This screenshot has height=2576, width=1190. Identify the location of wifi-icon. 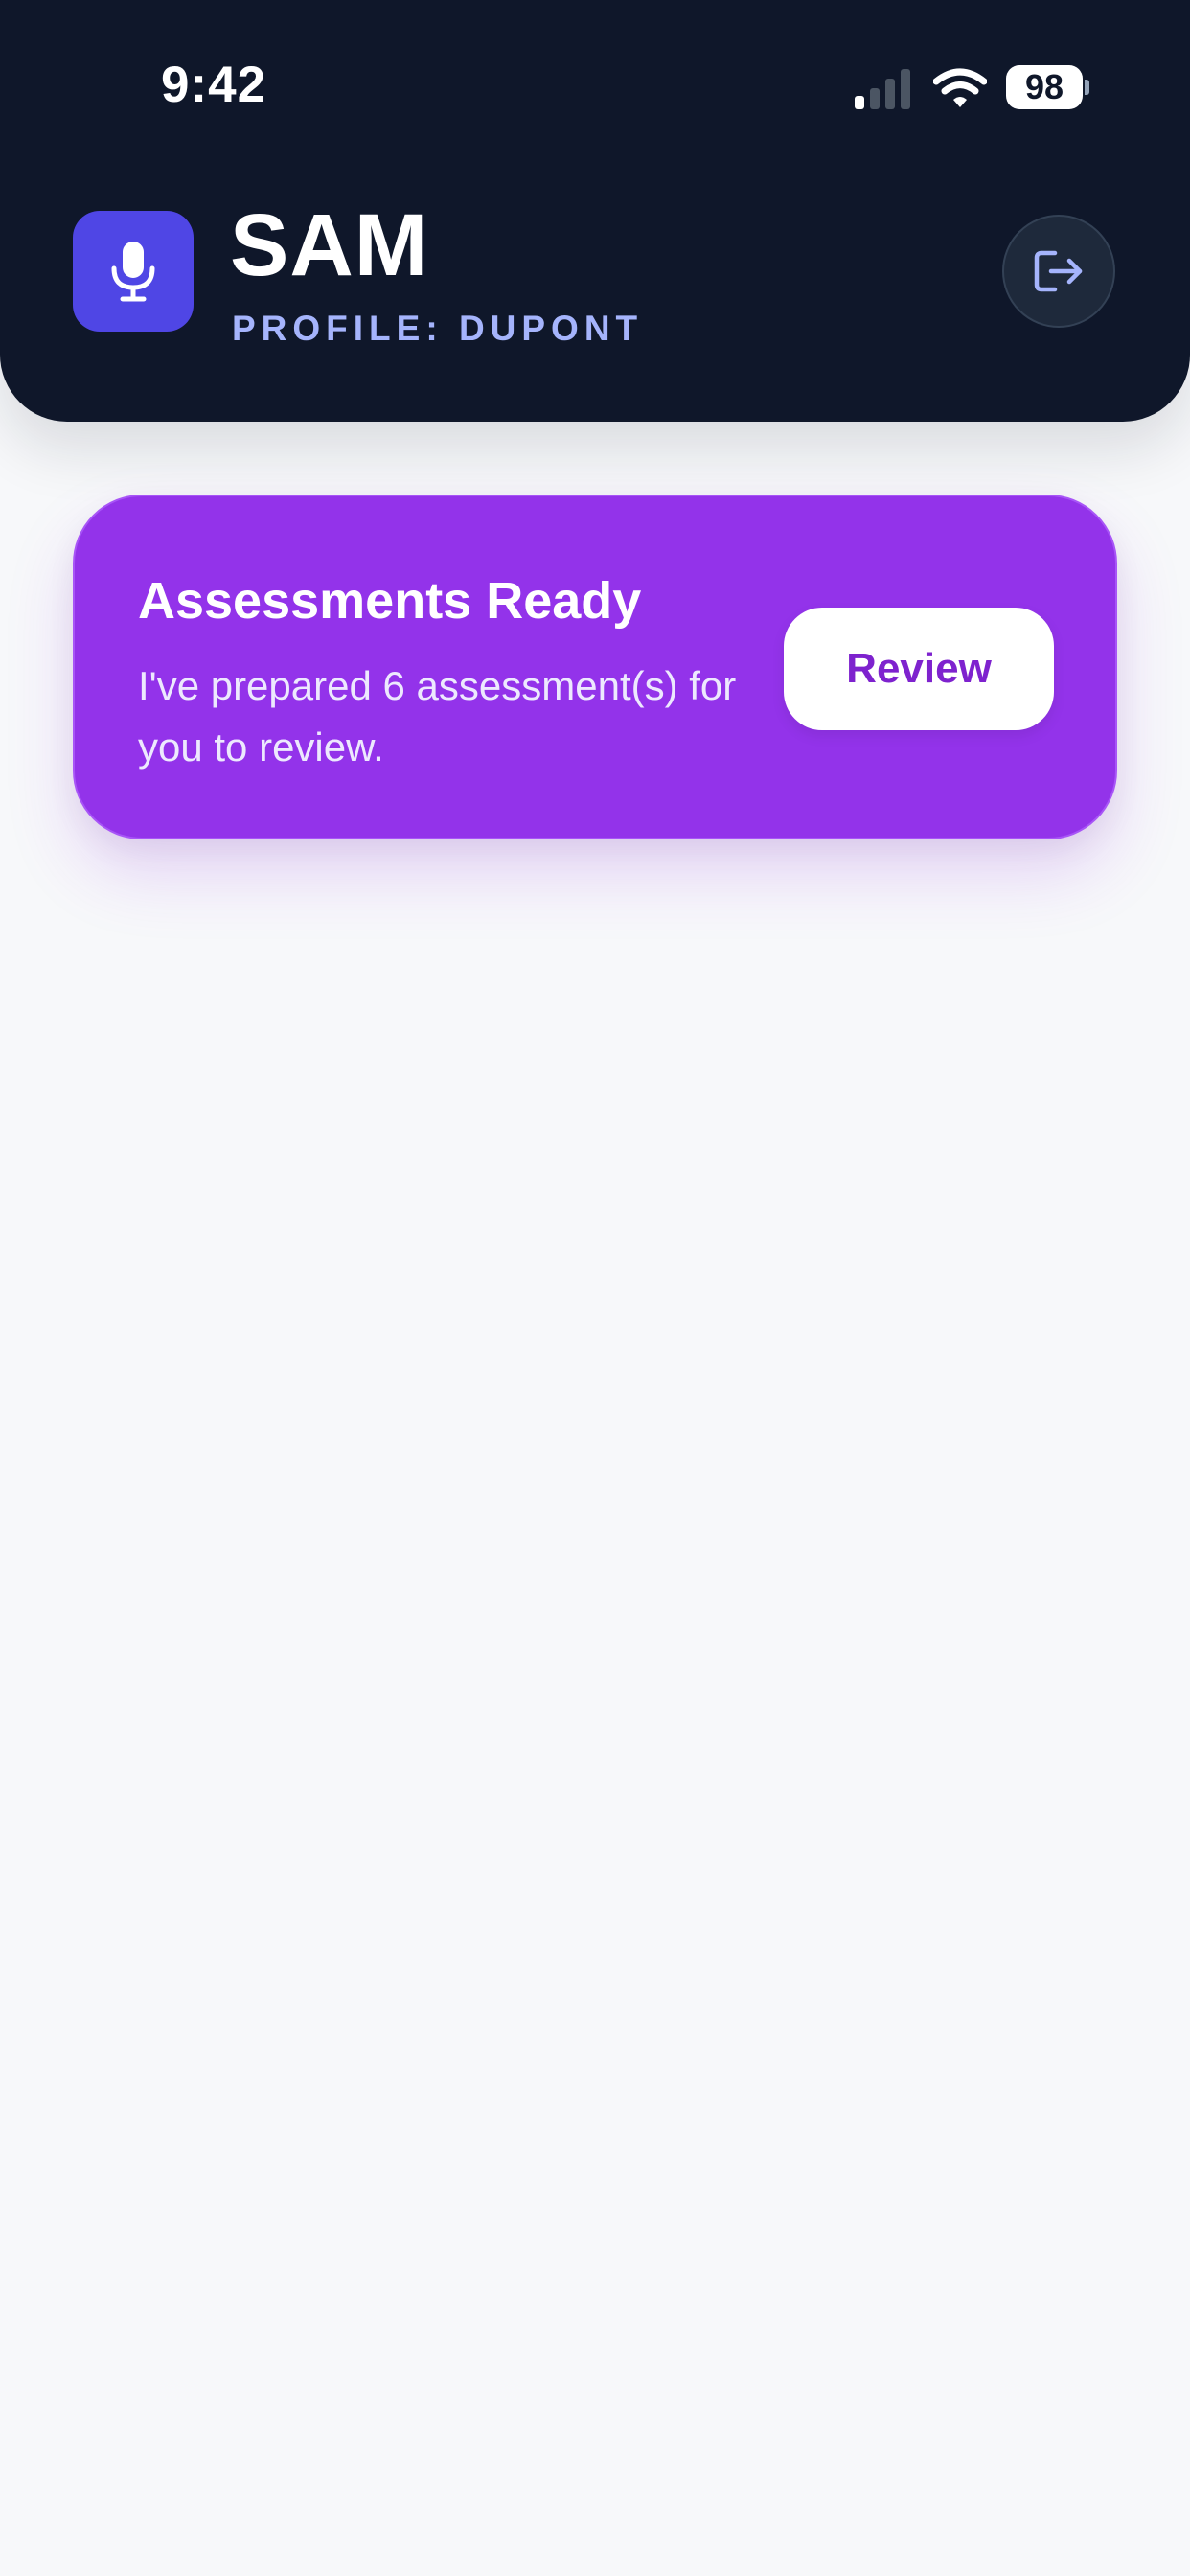
(960, 87).